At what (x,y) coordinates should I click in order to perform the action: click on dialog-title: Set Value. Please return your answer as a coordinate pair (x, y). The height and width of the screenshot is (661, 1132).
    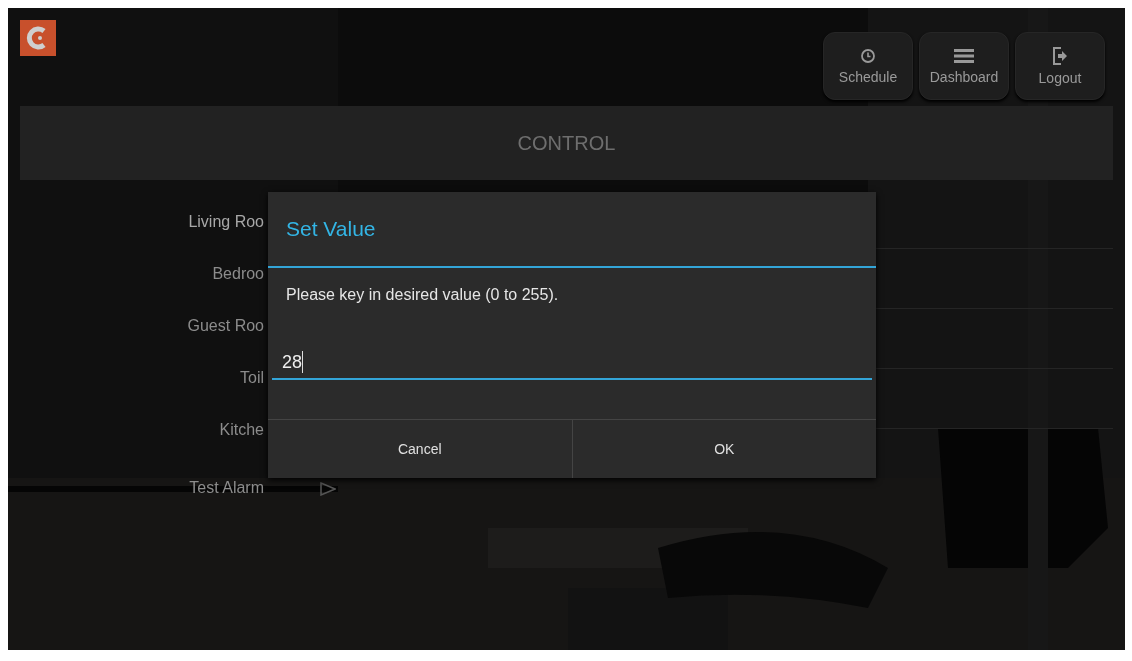
    Looking at the image, I should click on (331, 229).